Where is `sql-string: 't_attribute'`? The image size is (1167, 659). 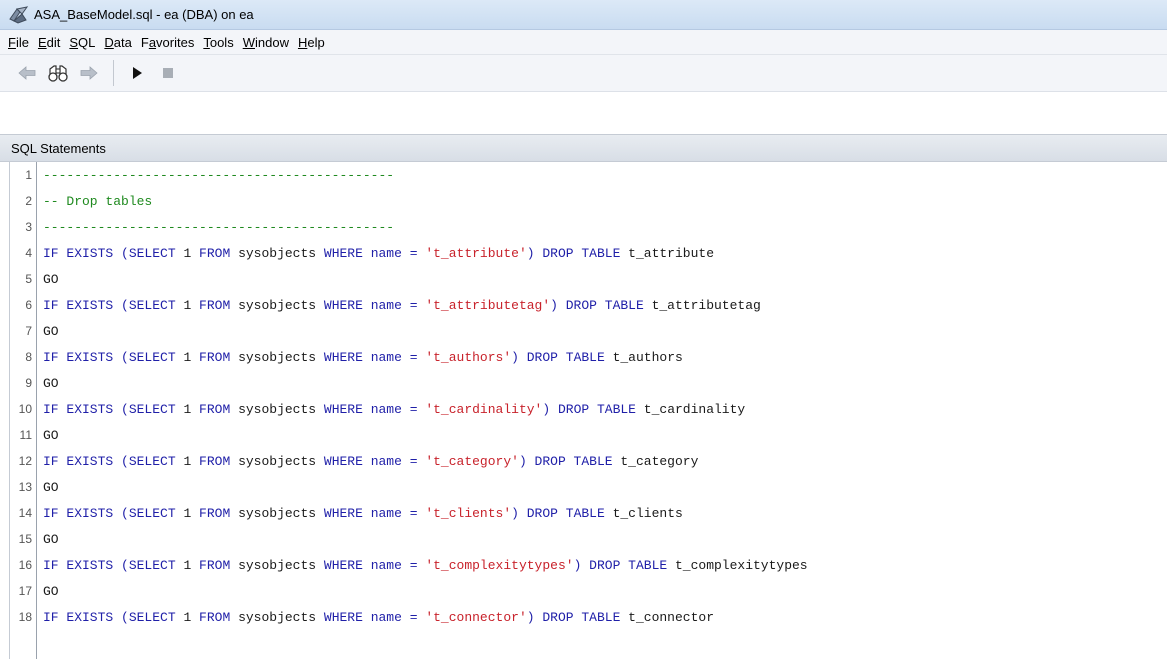 sql-string: 't_attribute' is located at coordinates (476, 253).